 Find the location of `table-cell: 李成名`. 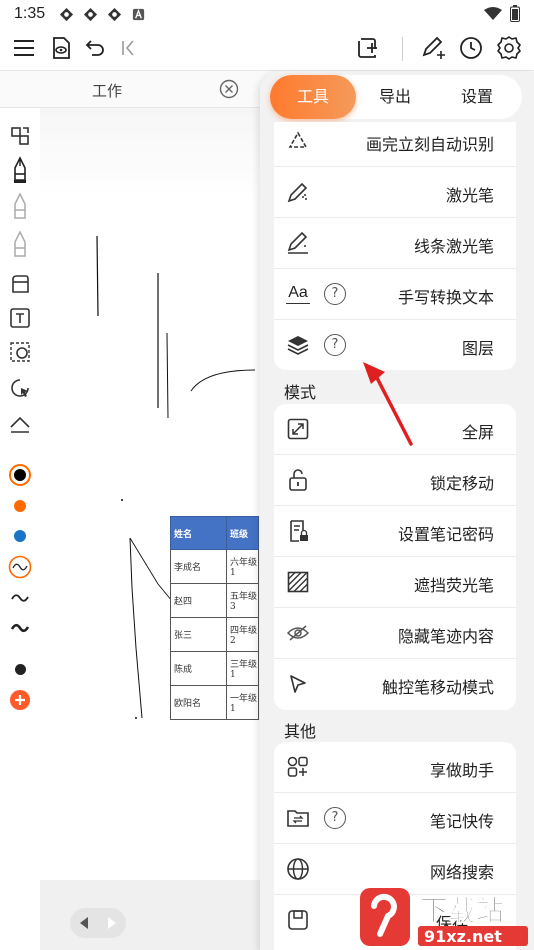

table-cell: 李成名 is located at coordinates (198, 566).